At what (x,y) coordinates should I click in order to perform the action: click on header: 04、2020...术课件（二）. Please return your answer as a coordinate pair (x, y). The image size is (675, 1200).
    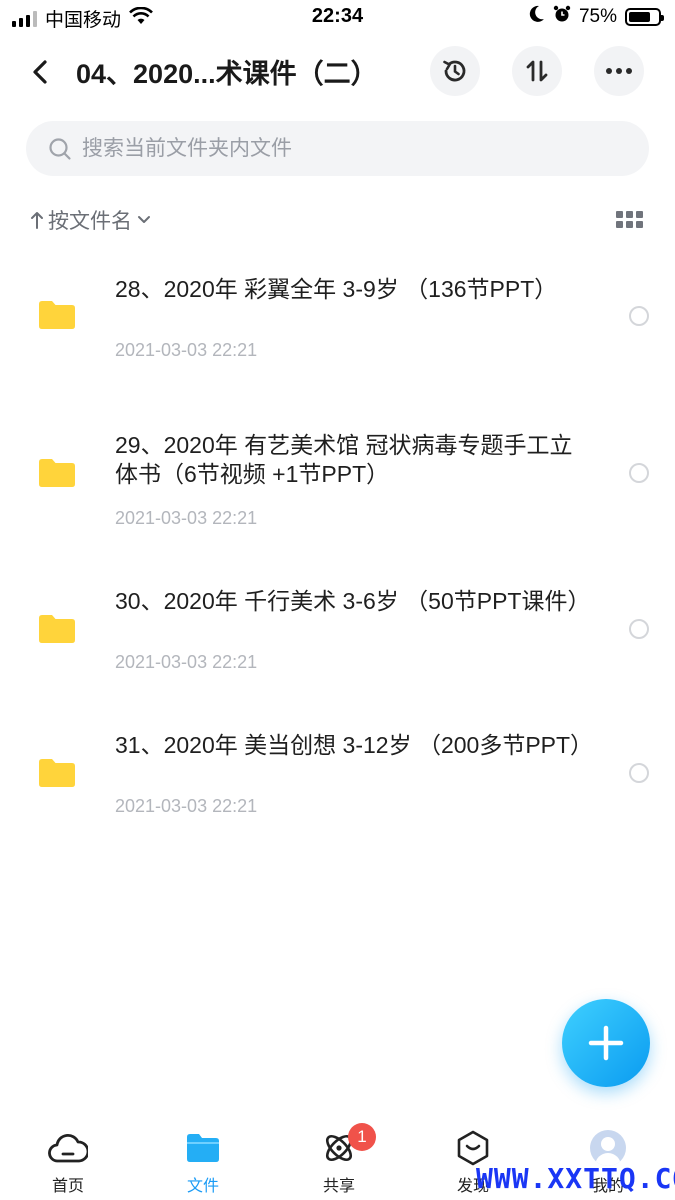
    Looking at the image, I should click on (337, 70).